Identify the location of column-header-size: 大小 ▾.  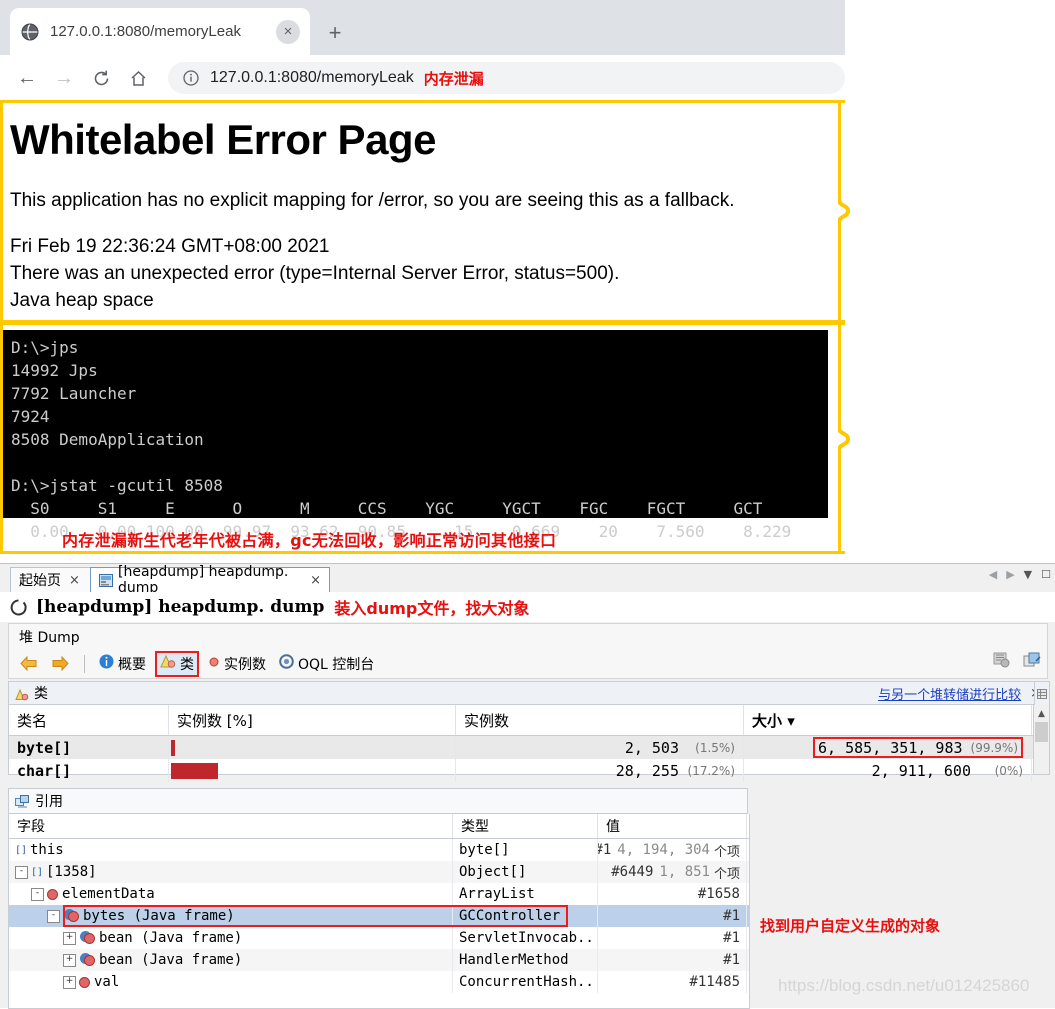
(888, 720).